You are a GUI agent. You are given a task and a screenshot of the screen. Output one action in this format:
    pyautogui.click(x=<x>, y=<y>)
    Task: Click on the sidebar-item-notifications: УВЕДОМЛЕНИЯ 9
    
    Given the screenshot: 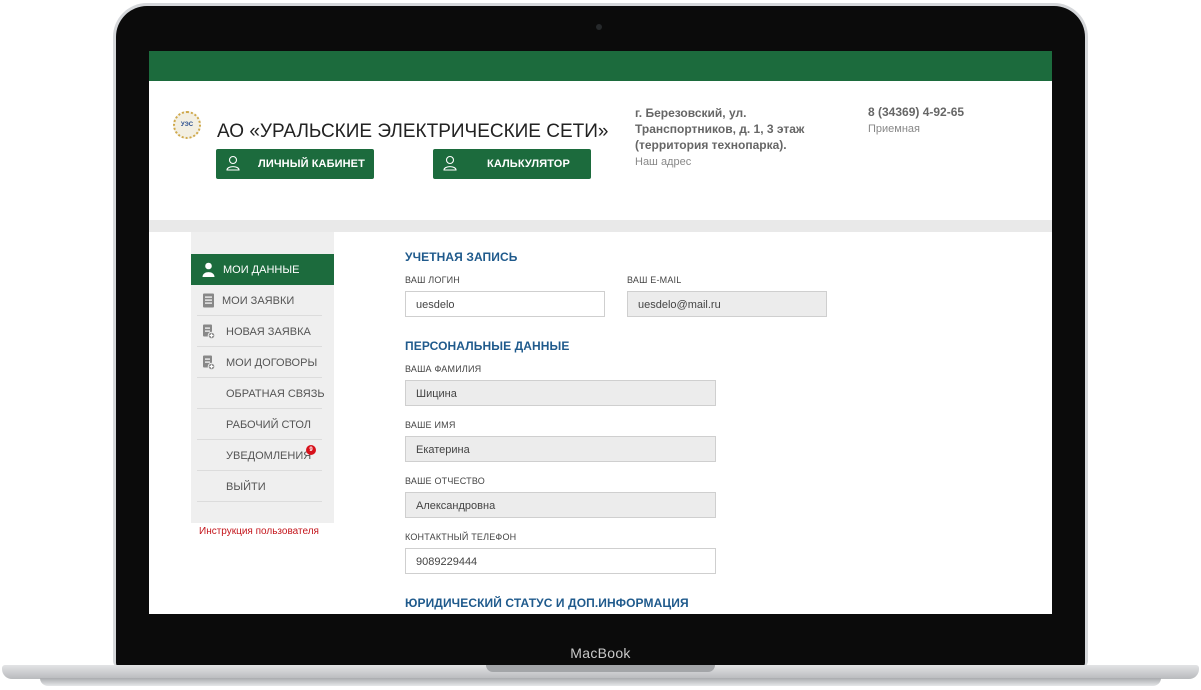 What is the action you would take?
    pyautogui.click(x=262, y=455)
    